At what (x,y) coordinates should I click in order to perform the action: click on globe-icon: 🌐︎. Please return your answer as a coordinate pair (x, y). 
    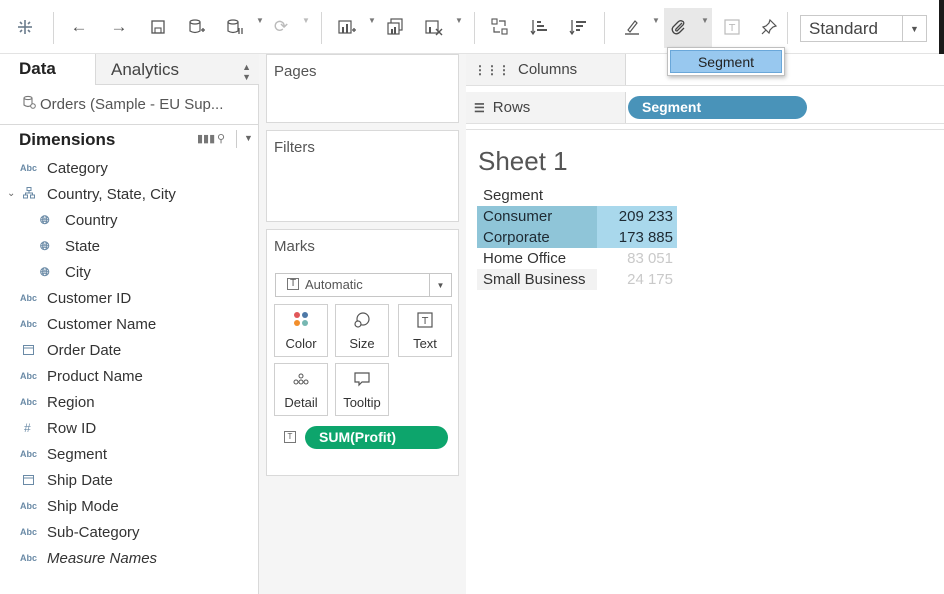
    Looking at the image, I should click on (45, 220).